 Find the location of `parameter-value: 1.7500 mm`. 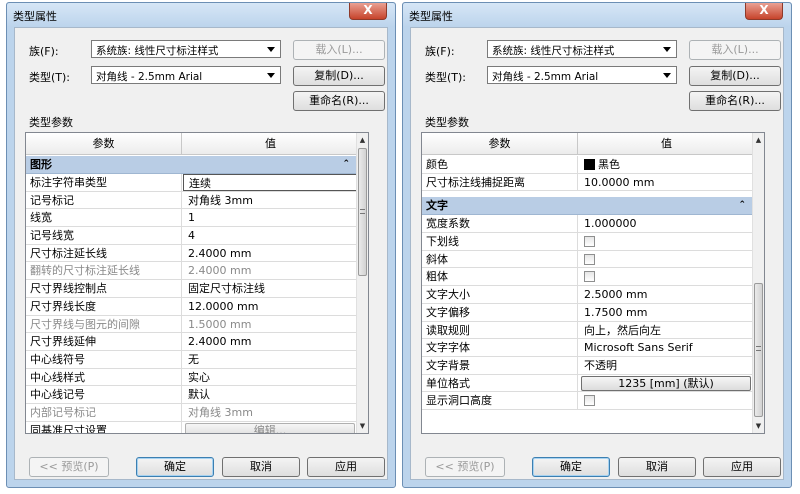

parameter-value: 1.7500 mm is located at coordinates (666, 312).